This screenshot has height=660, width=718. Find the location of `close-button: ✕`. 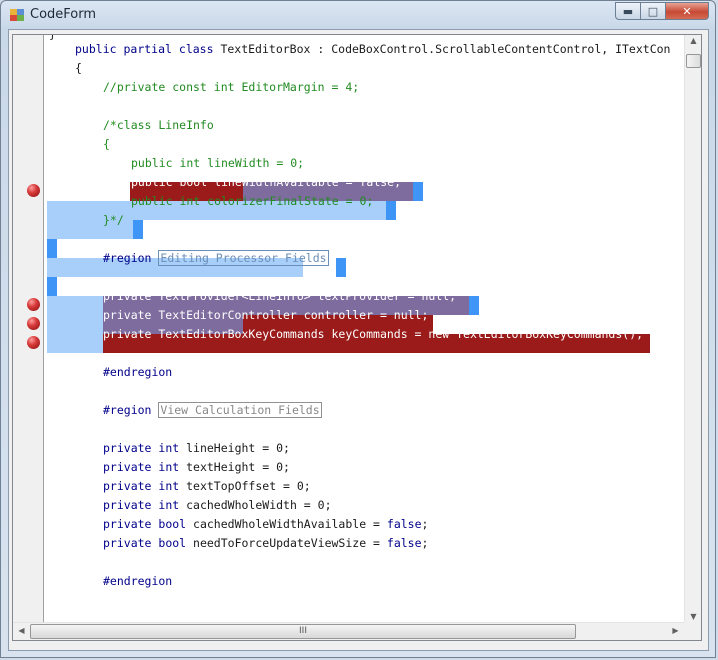

close-button: ✕ is located at coordinates (687, 11).